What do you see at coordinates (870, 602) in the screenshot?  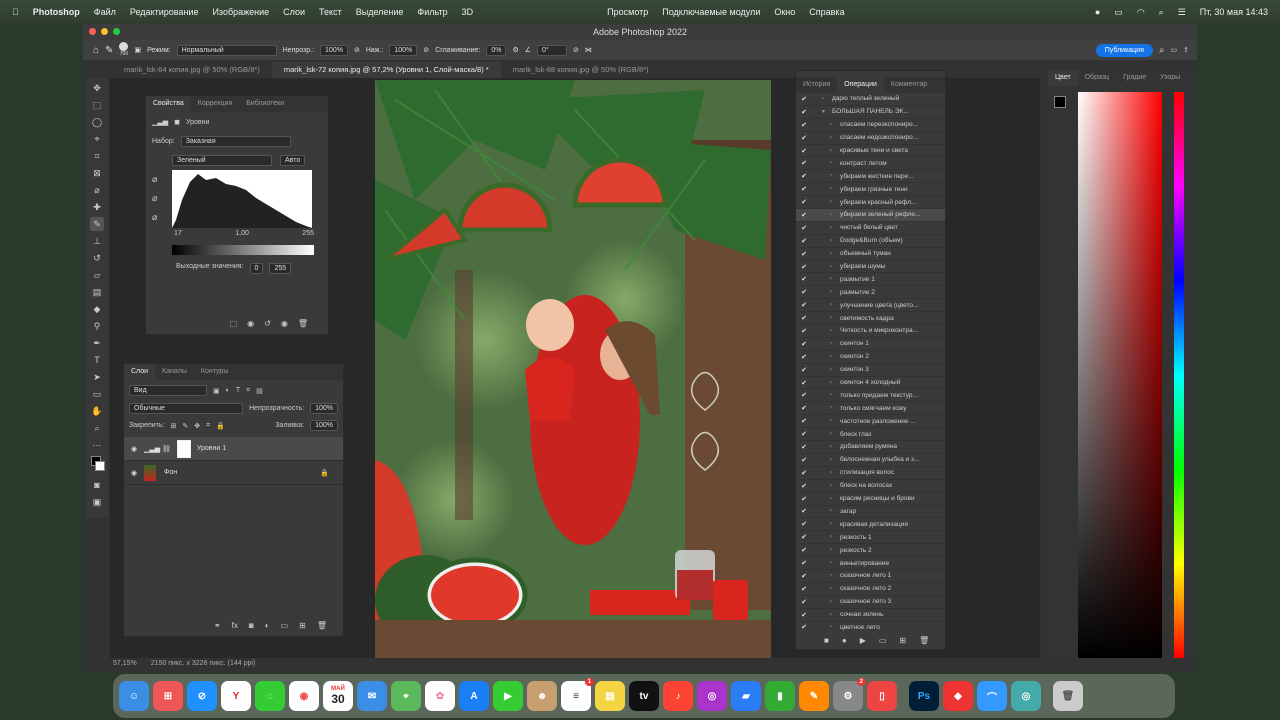 I see `action-item: ✔ › сказочное лето 3` at bounding box center [870, 602].